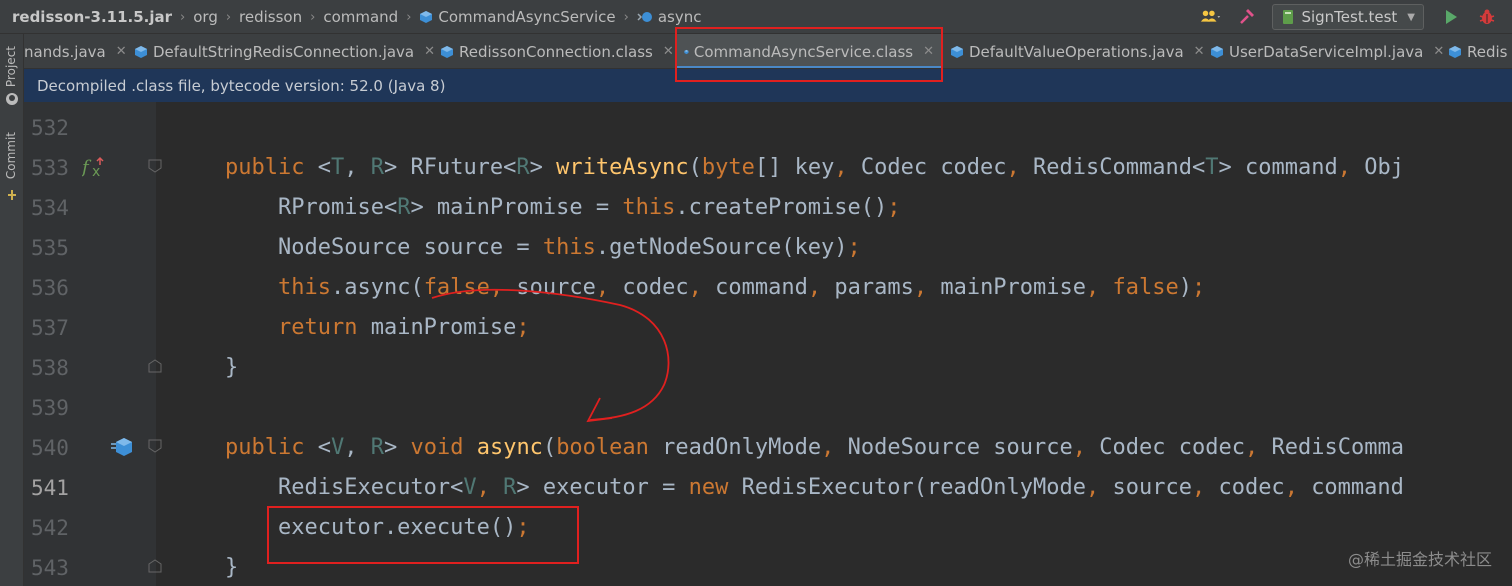 The height and width of the screenshot is (586, 1512). What do you see at coordinates (1384, 167) in the screenshot?
I see `code-token: Obj` at bounding box center [1384, 167].